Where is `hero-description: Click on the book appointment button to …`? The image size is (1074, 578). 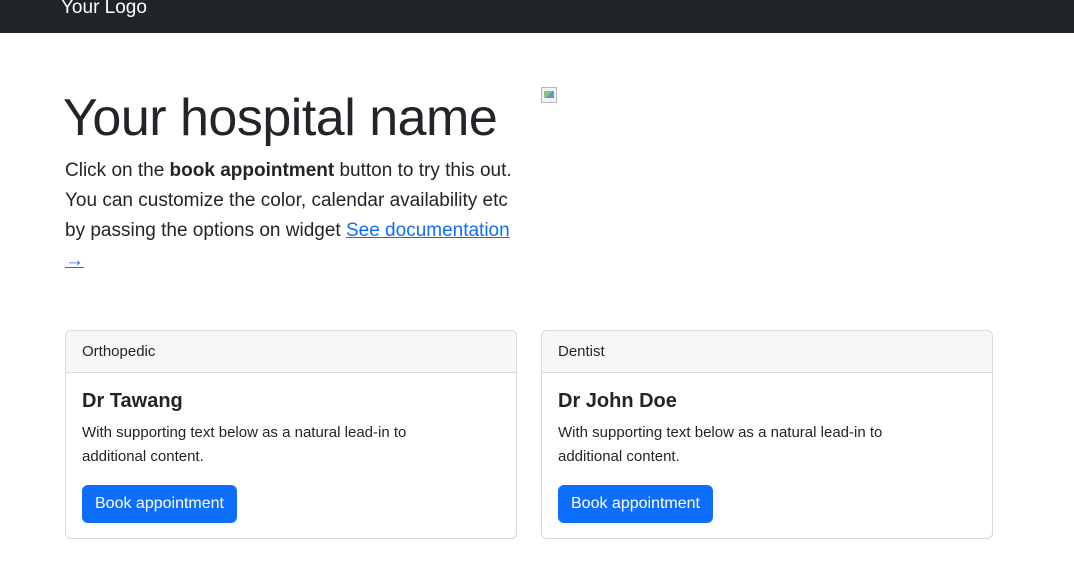 hero-description: Click on the book appointment button to … is located at coordinates (295, 216).